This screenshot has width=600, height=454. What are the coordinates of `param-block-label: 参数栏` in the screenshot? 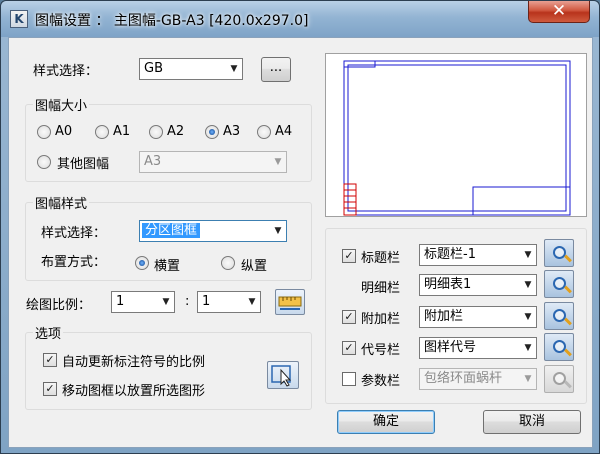 It's located at (381, 381).